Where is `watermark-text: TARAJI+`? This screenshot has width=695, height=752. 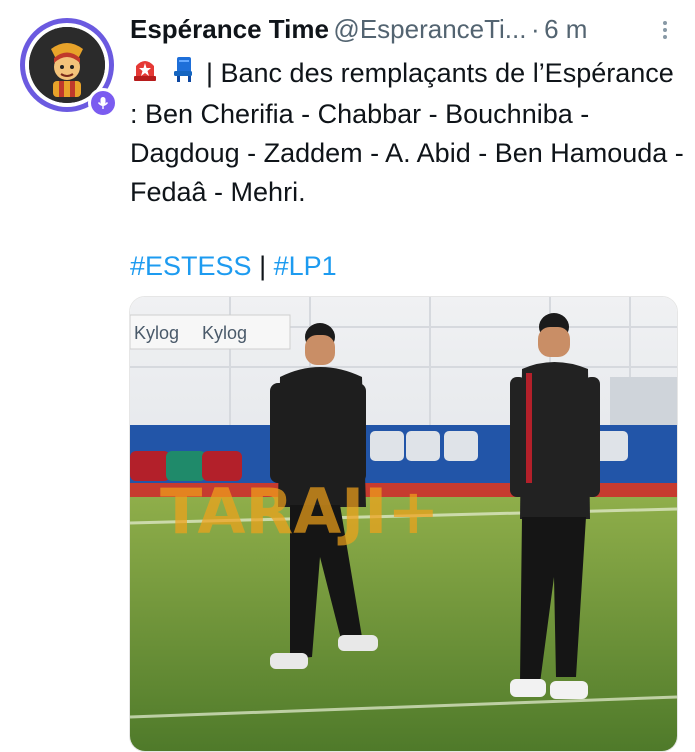
watermark-text: TARAJI+ is located at coordinates (299, 511).